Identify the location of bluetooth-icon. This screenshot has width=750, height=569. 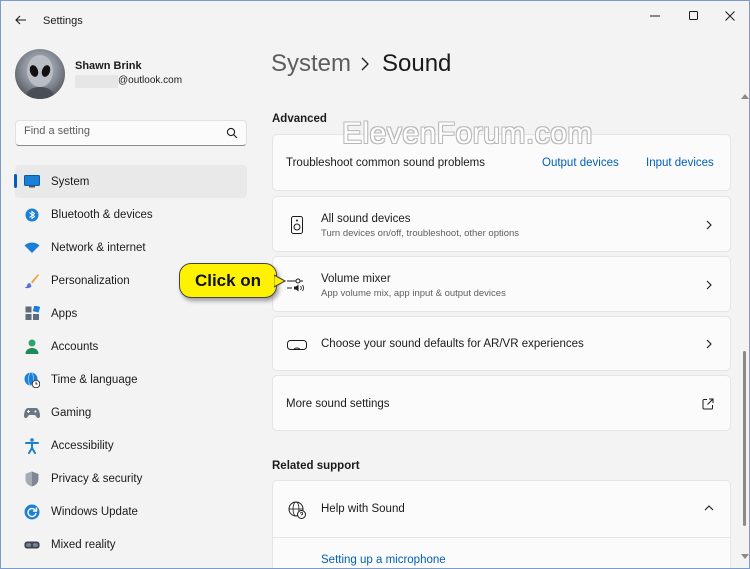
(32, 215).